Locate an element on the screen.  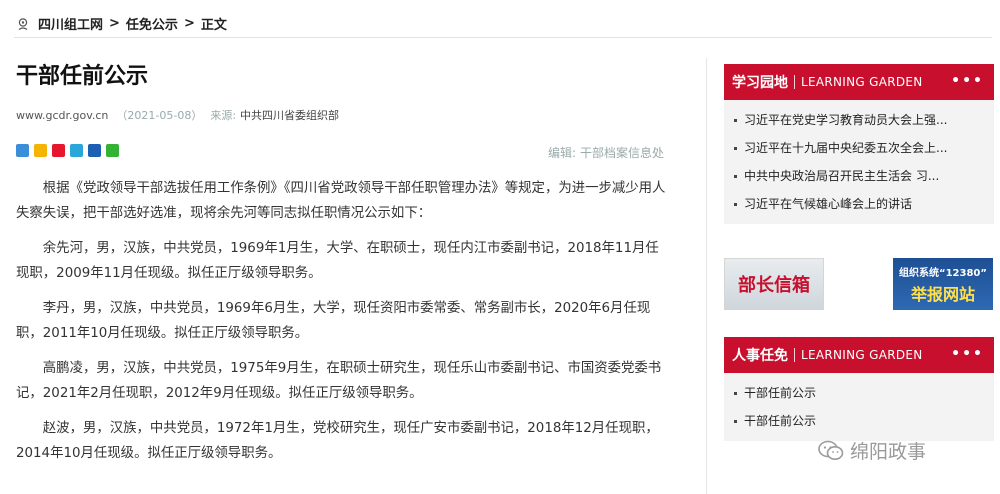
wechat-watermark: 绵阳政事 is located at coordinates (872, 450).